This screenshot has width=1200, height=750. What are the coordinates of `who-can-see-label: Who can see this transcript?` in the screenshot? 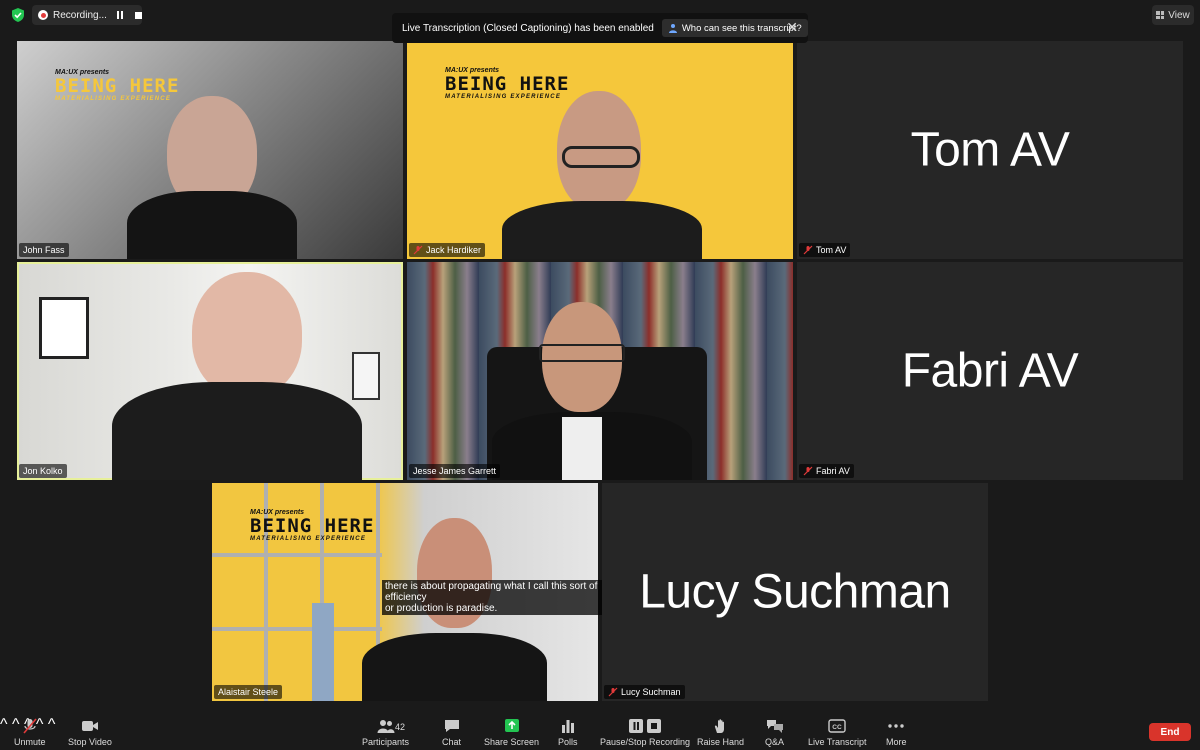 It's located at (741, 28).